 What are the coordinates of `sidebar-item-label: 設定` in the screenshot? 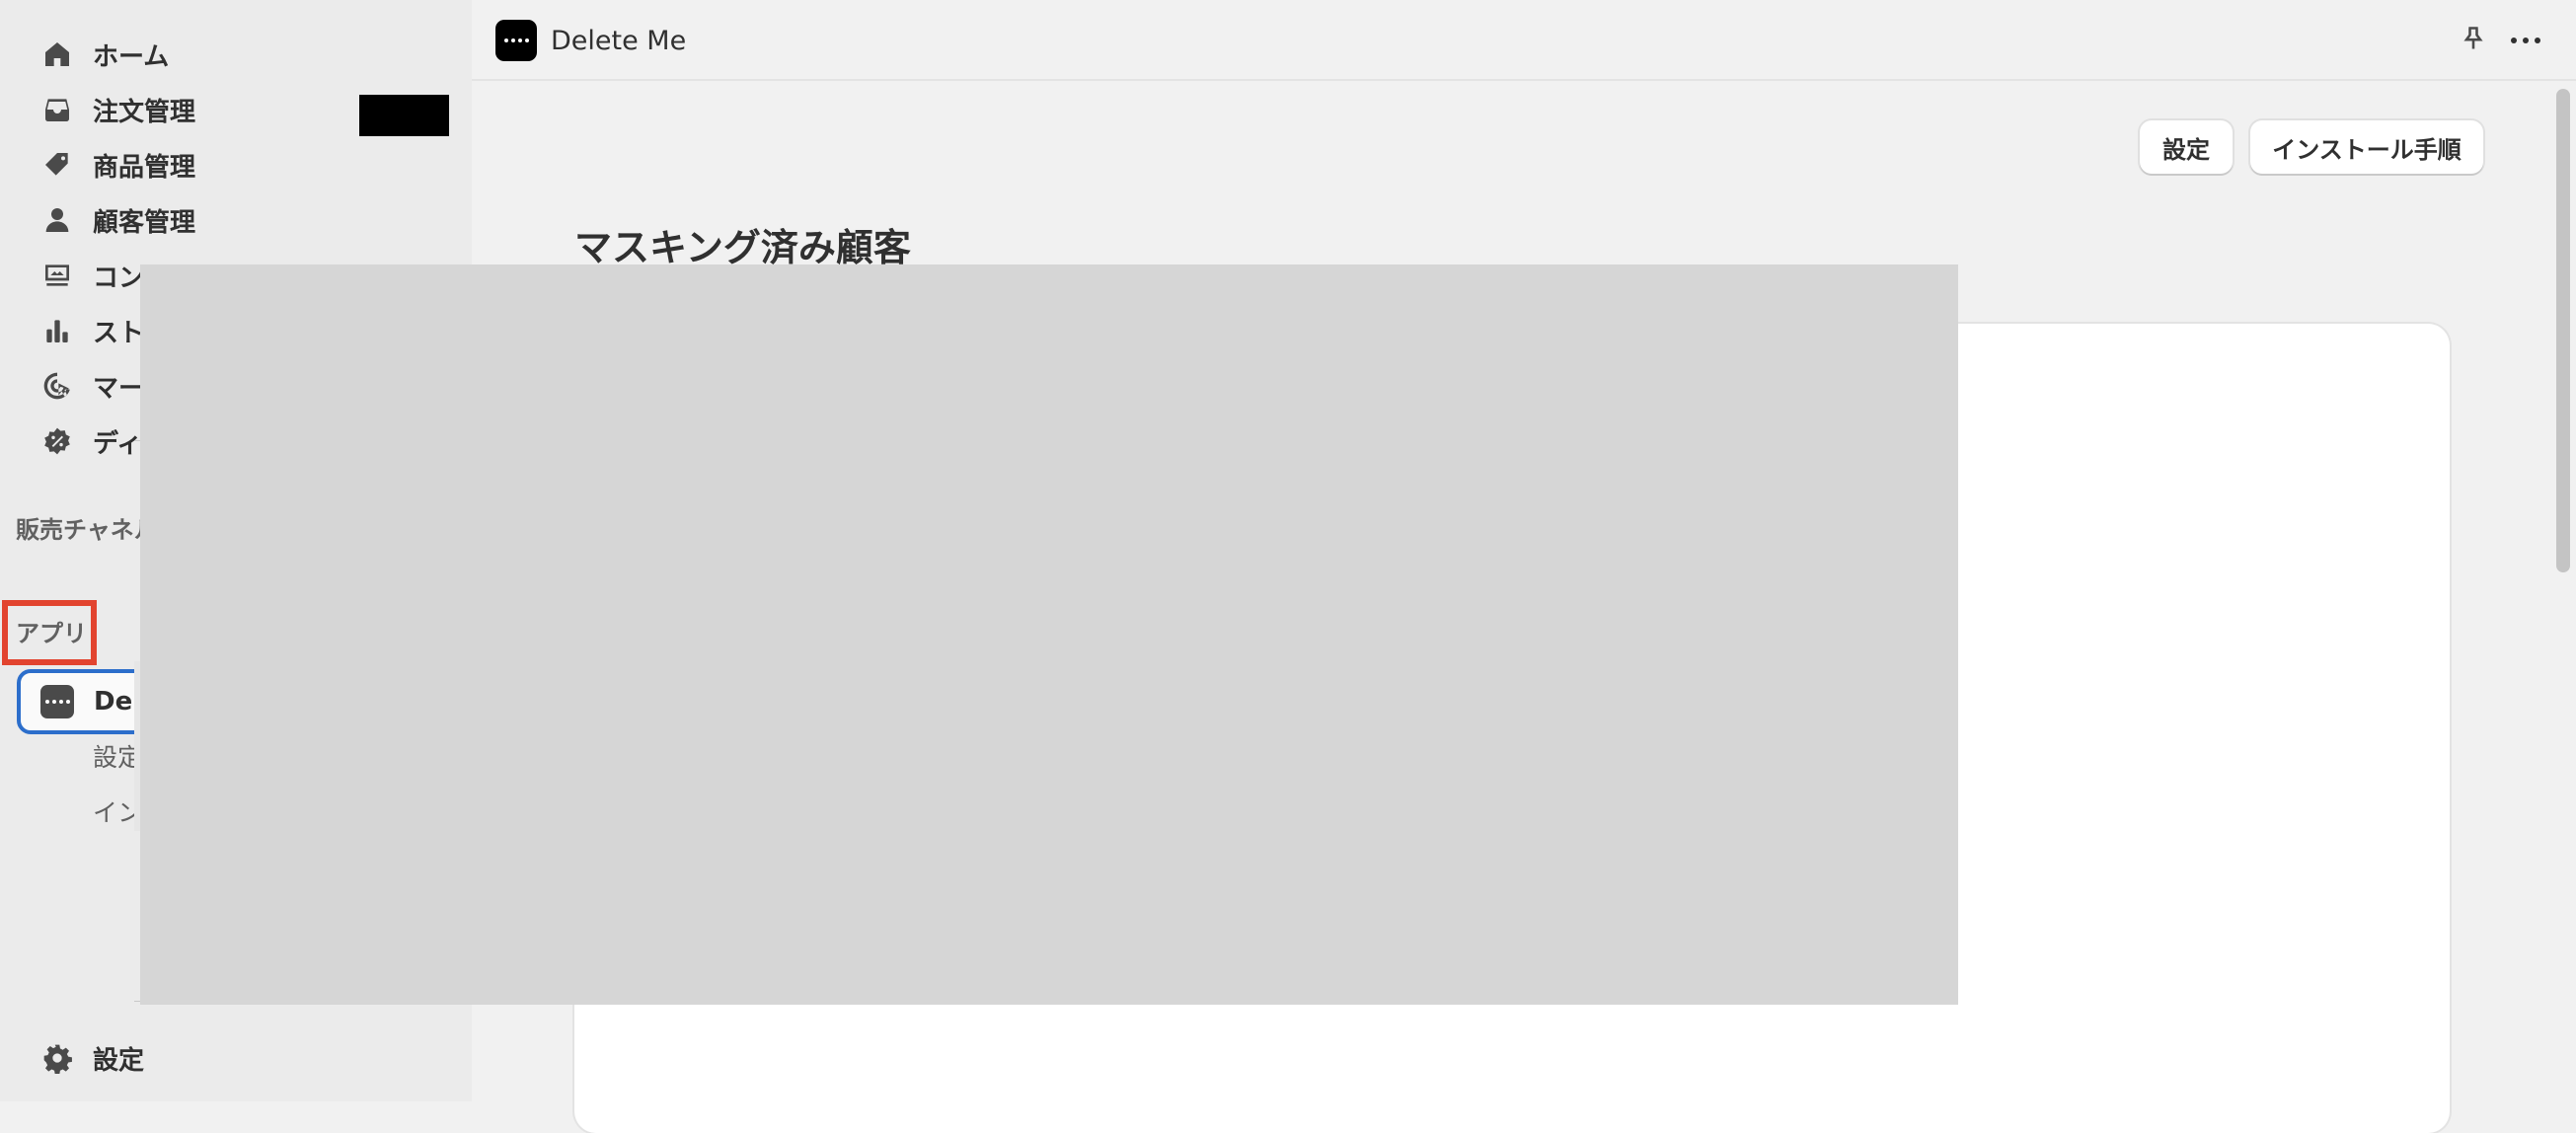 It's located at (119, 1060).